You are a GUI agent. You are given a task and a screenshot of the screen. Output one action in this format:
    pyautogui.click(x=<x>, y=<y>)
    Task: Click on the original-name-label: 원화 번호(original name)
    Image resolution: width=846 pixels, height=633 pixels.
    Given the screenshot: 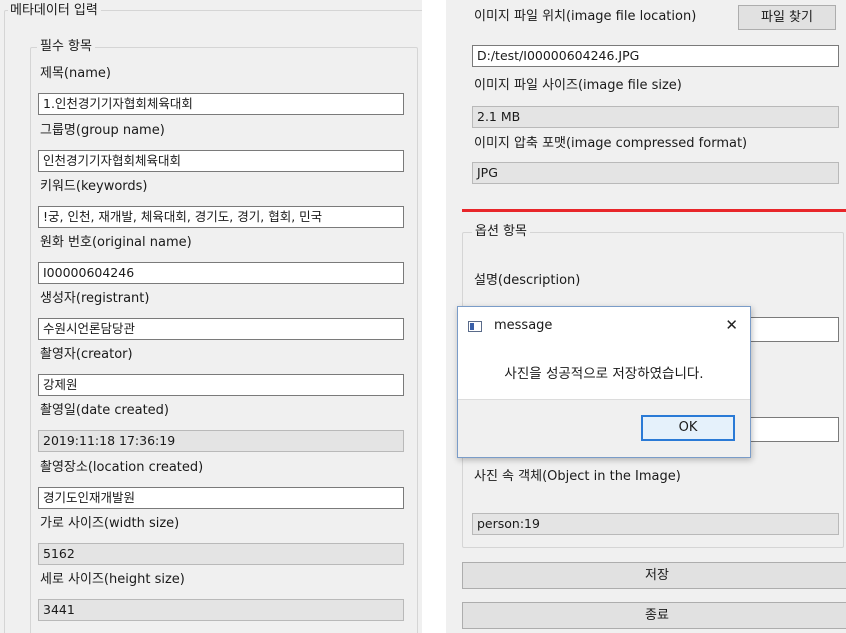 What is the action you would take?
    pyautogui.click(x=116, y=242)
    